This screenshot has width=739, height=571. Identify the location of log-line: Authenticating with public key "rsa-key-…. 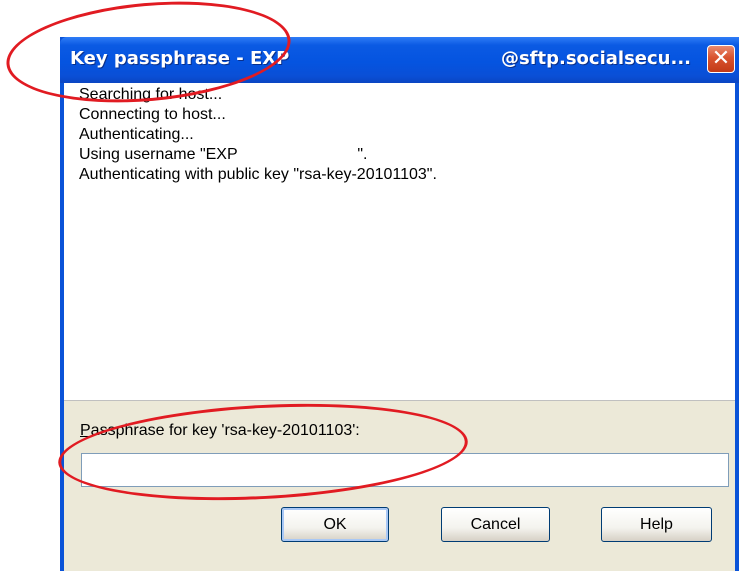
(258, 174).